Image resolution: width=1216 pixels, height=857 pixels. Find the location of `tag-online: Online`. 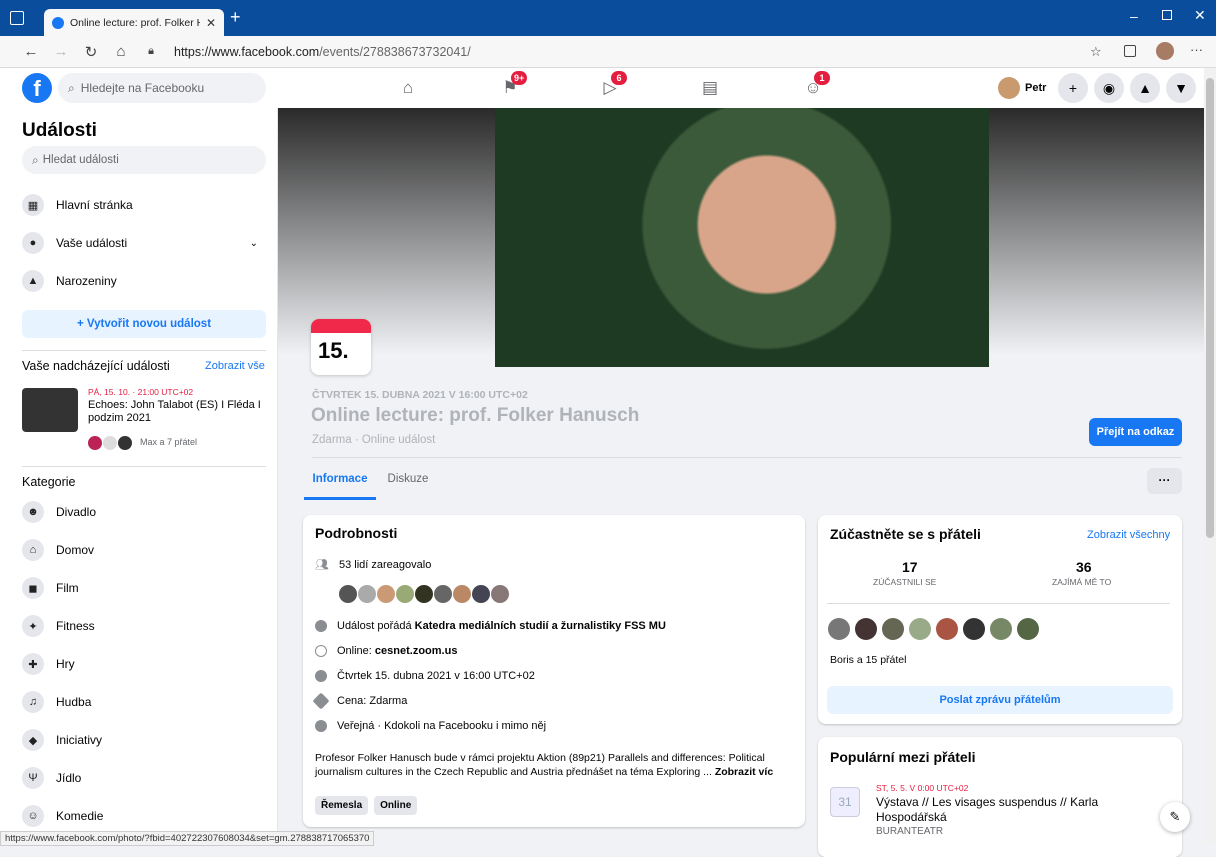

tag-online: Online is located at coordinates (396, 805).